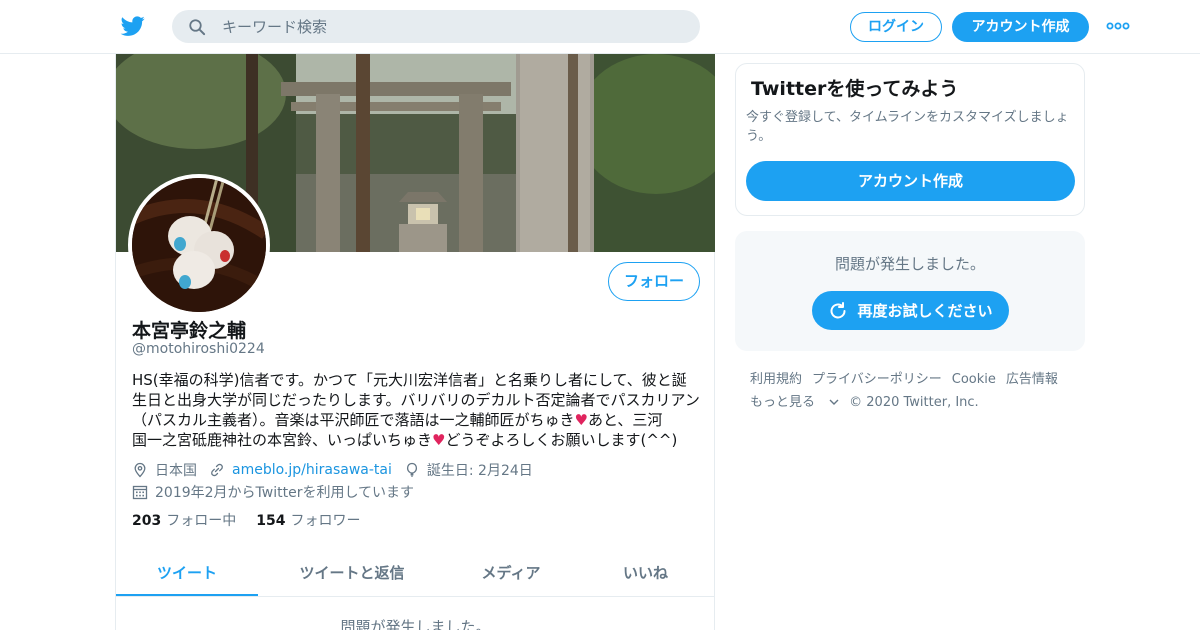 The width and height of the screenshot is (1200, 630). What do you see at coordinates (877, 379) in the screenshot?
I see `footer-link-privacy: プライバシーポリシー` at bounding box center [877, 379].